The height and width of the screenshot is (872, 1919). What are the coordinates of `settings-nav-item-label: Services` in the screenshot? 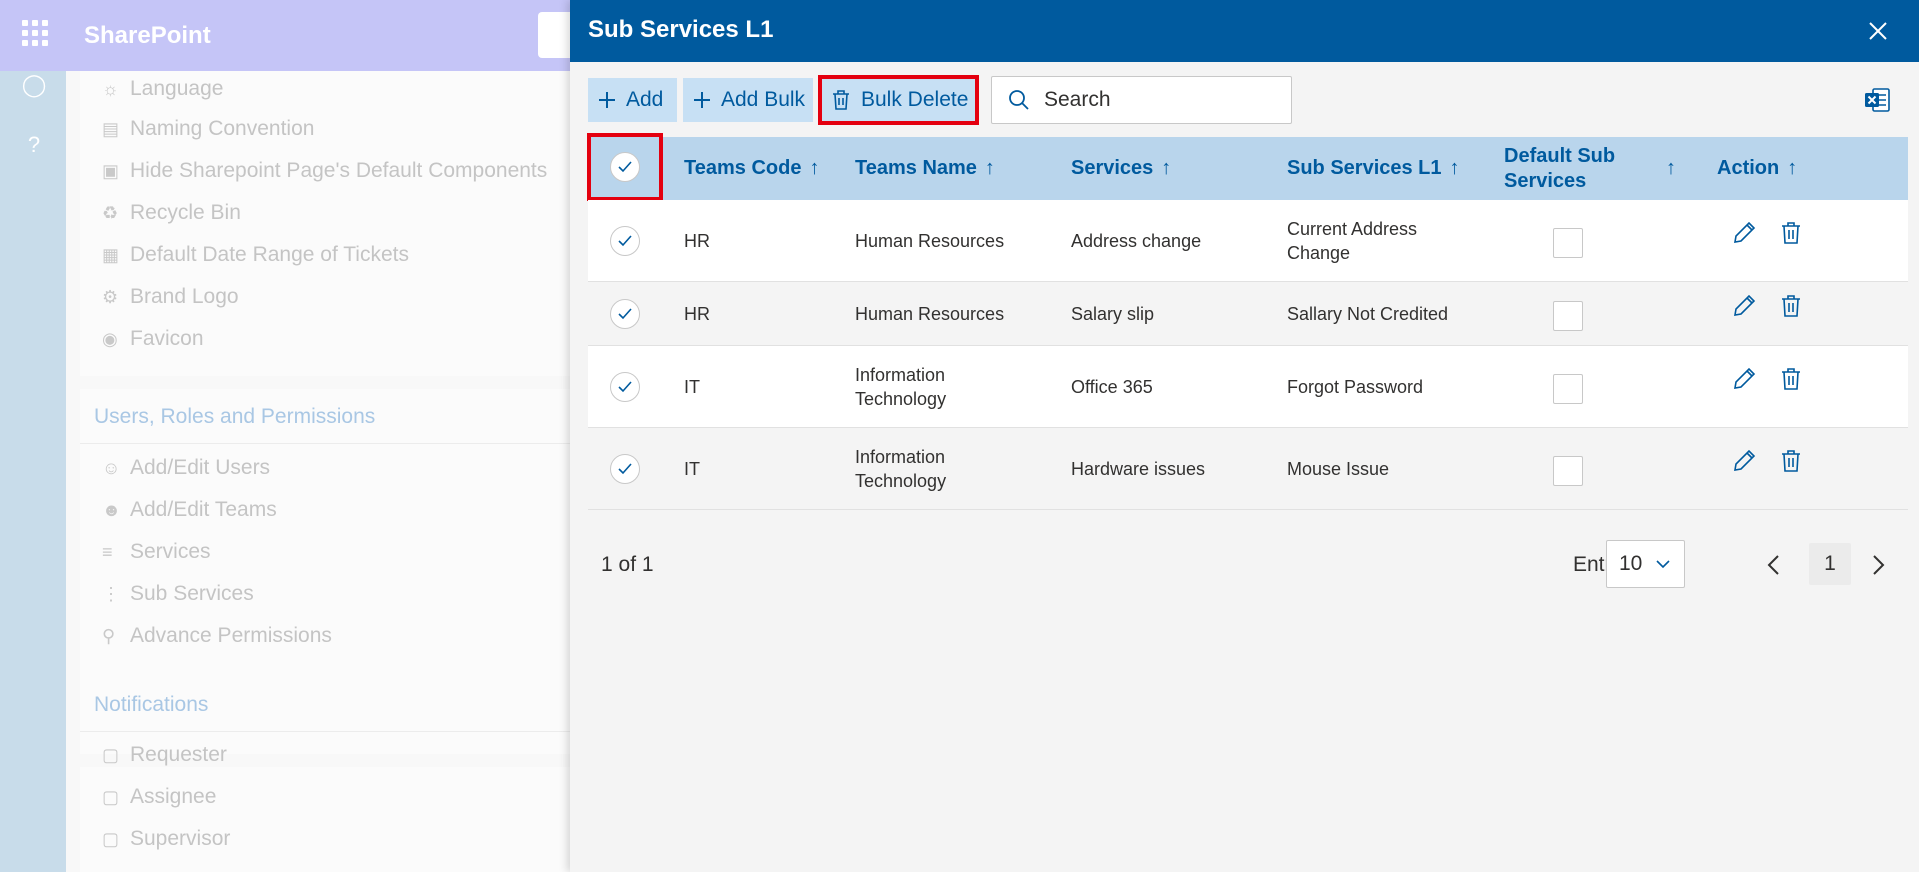 It's located at (170, 551).